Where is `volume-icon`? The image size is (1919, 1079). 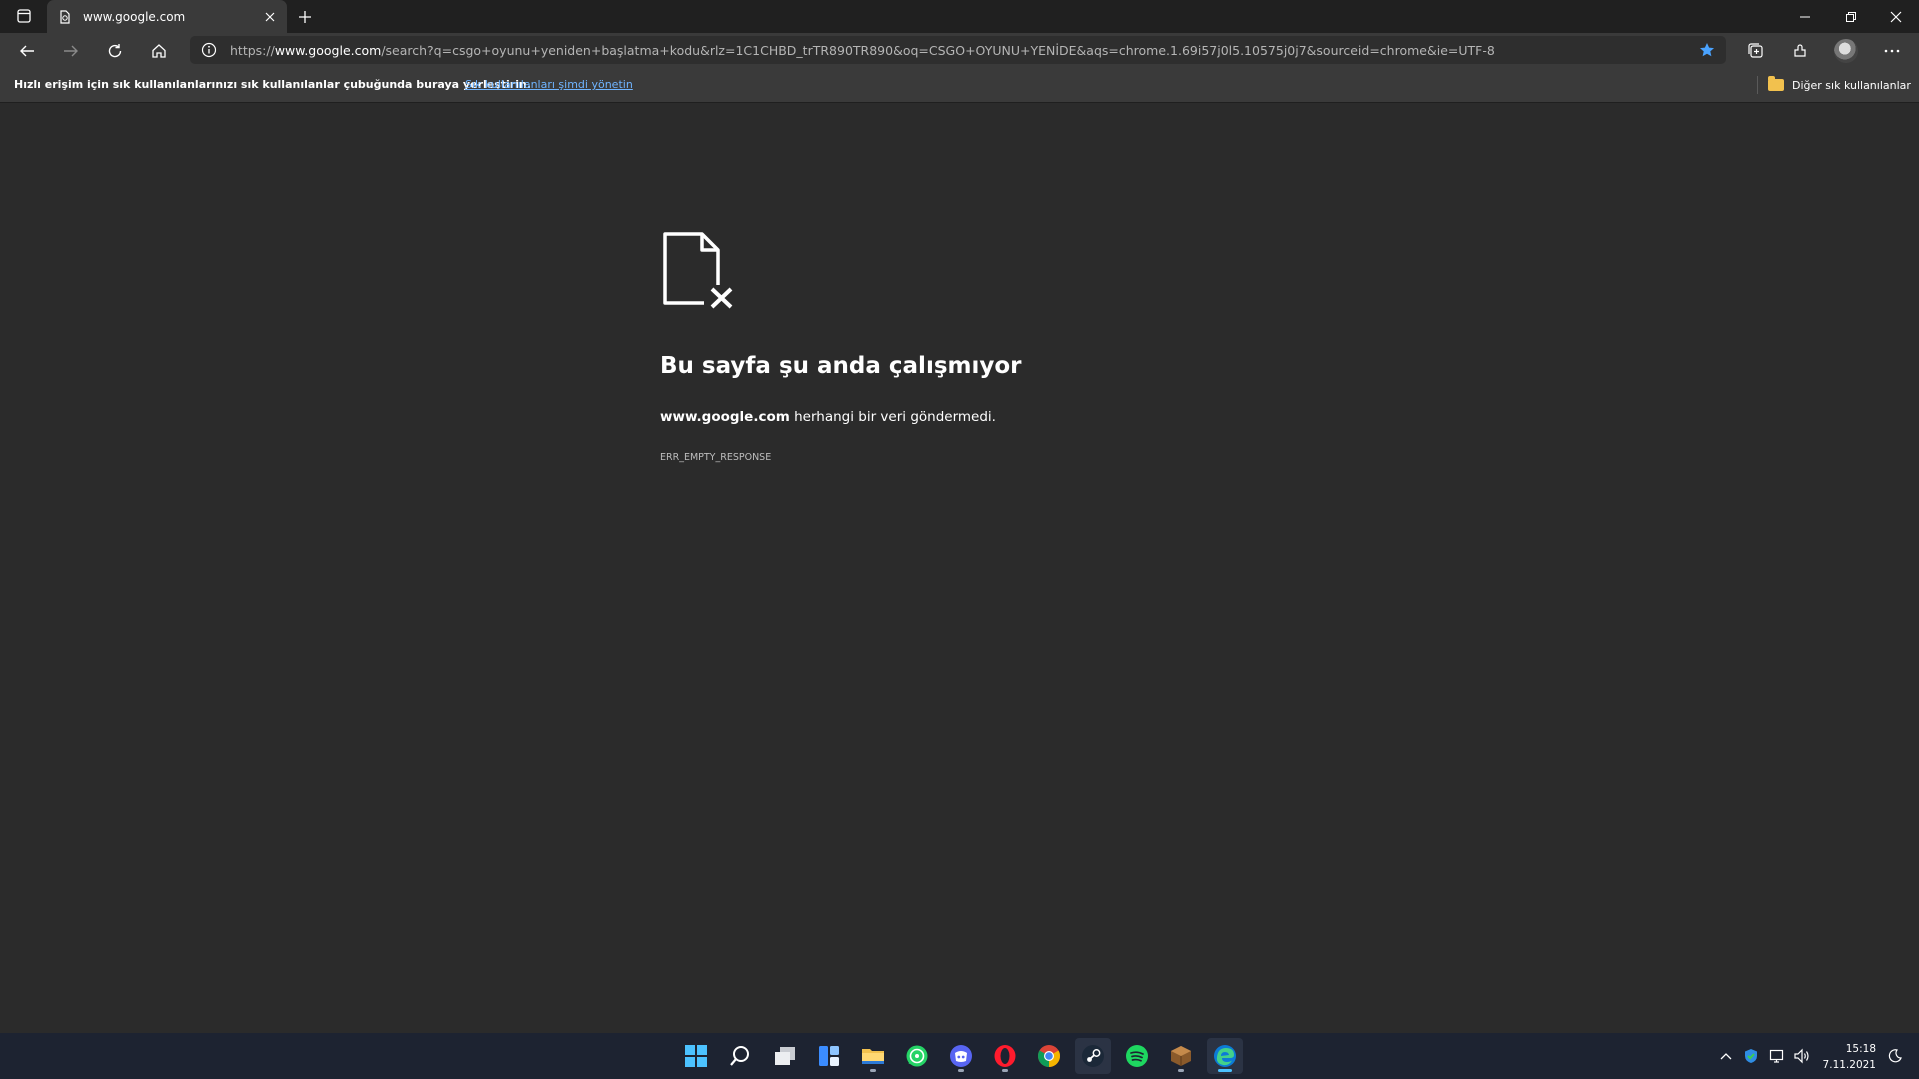
volume-icon is located at coordinates (1802, 1056).